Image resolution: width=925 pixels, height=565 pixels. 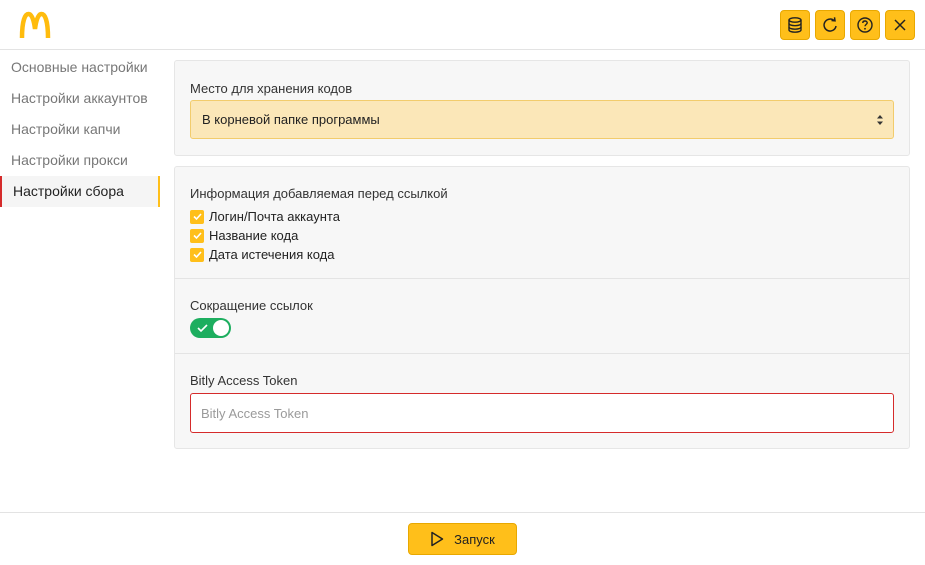 What do you see at coordinates (474, 539) in the screenshot?
I see `run-button-label: Запуск` at bounding box center [474, 539].